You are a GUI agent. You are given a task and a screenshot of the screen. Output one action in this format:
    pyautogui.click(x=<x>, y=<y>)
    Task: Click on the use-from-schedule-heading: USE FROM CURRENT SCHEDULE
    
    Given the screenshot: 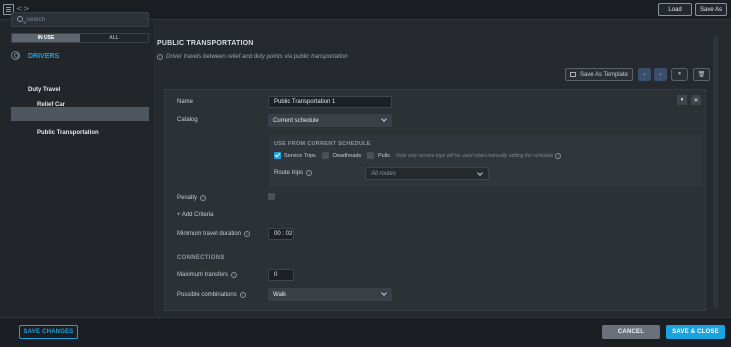 What is the action you would take?
    pyautogui.click(x=322, y=144)
    